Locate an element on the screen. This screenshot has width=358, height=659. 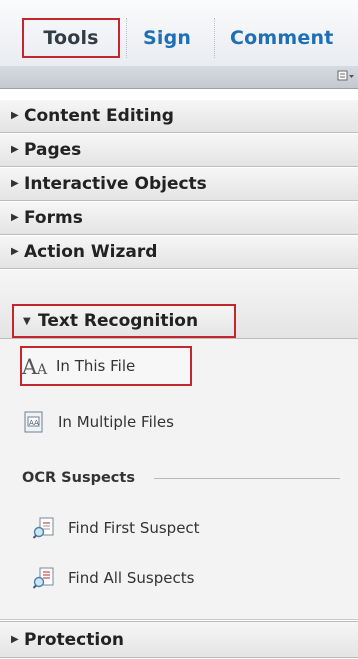
tool-find-all-suspects: Find All Suspects is located at coordinates (142, 578).